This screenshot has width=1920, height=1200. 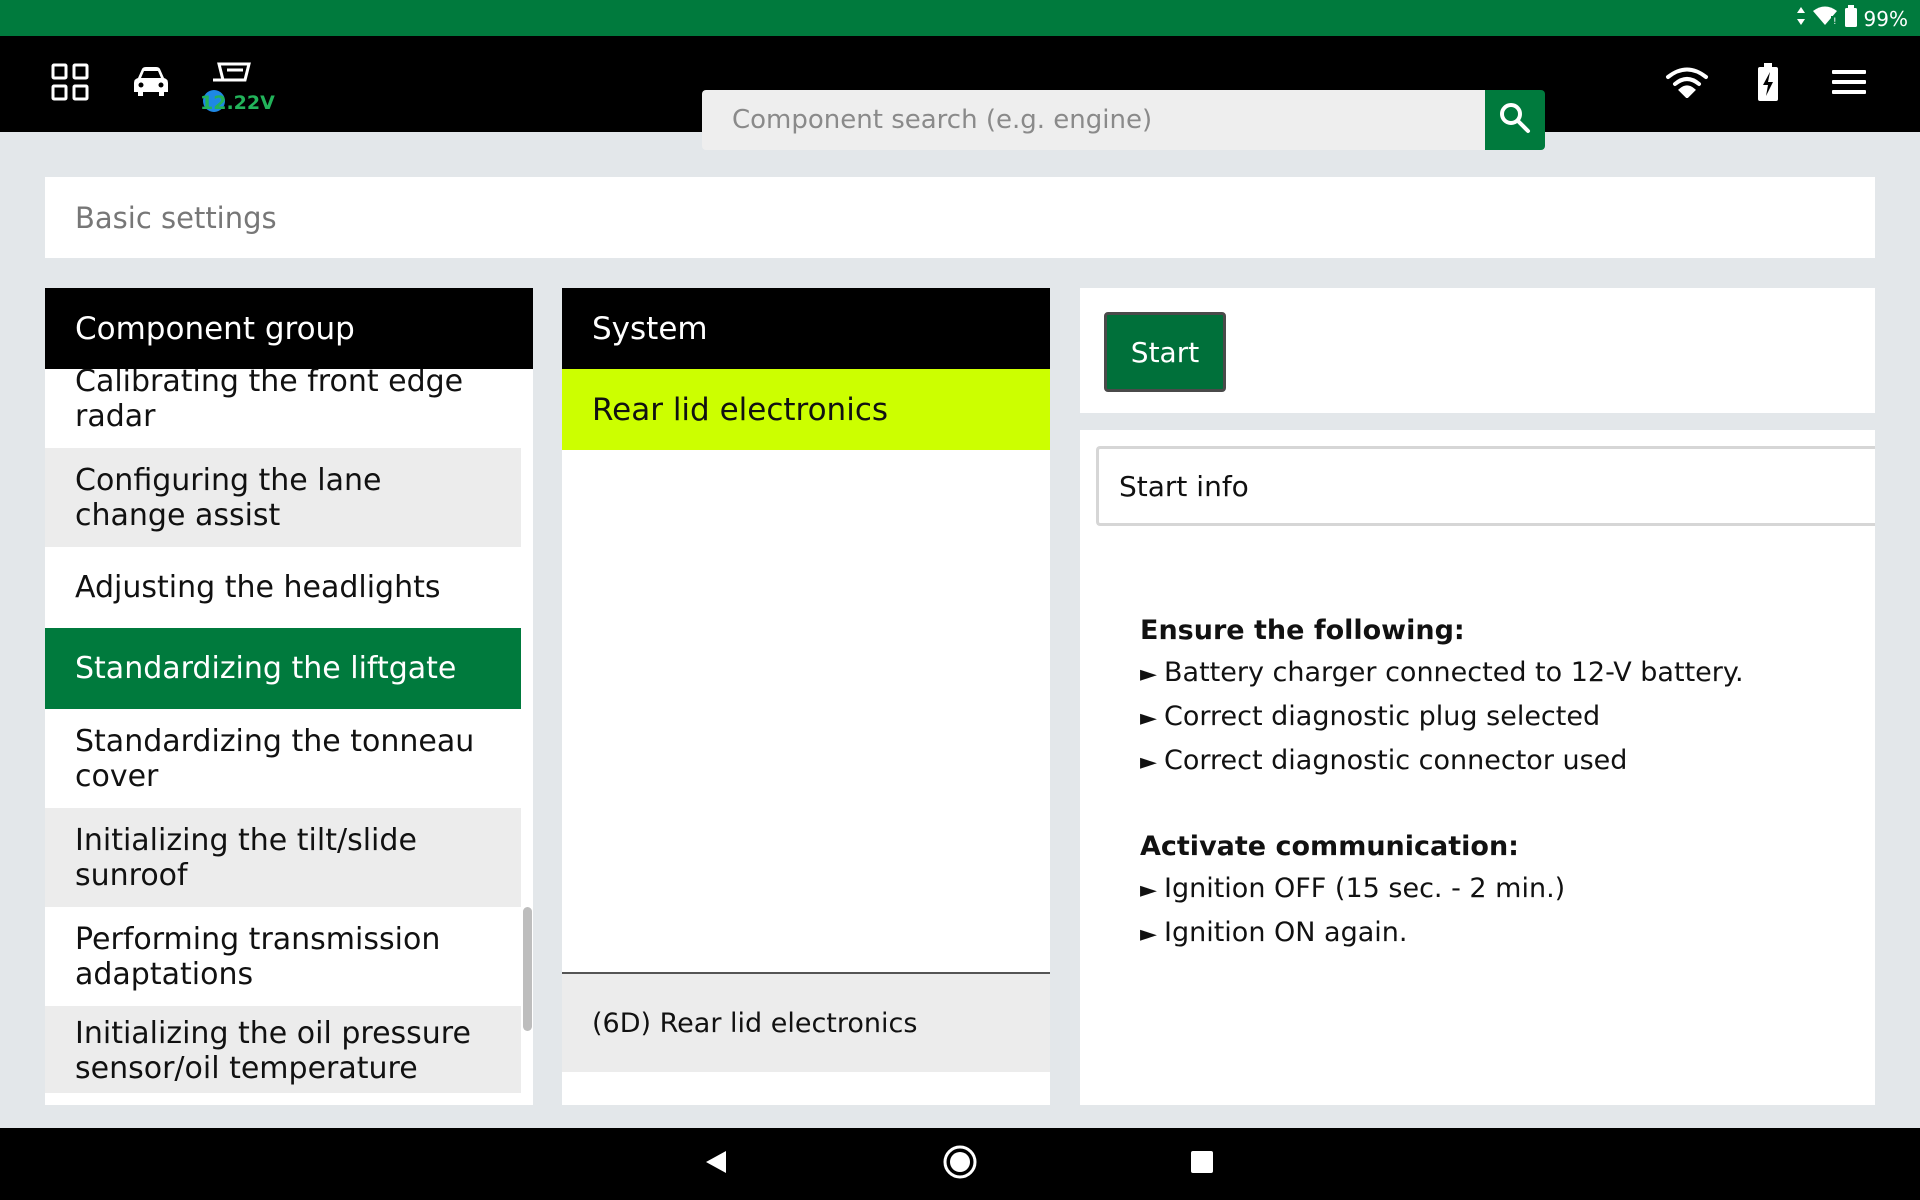 I want to click on wifi-button, so click(x=1687, y=84).